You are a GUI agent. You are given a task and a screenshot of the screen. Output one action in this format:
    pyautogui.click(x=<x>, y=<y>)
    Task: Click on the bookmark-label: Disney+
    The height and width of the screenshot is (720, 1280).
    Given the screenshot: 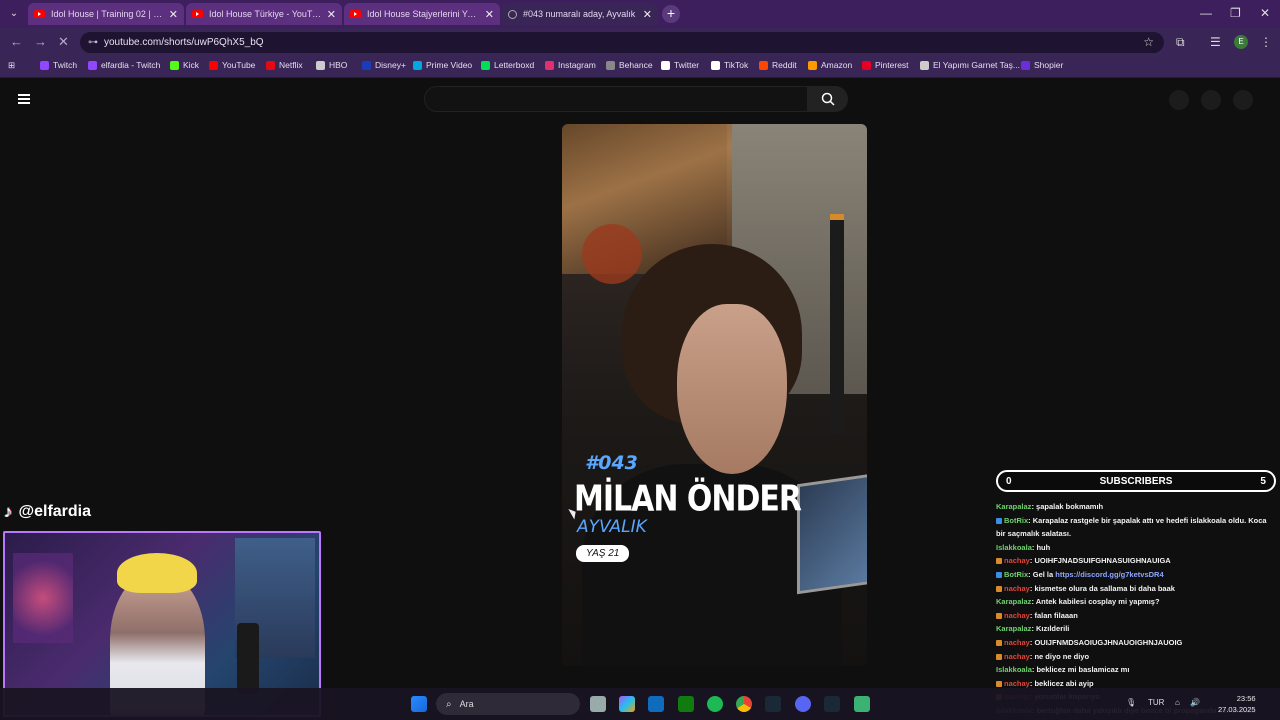 What is the action you would take?
    pyautogui.click(x=390, y=65)
    